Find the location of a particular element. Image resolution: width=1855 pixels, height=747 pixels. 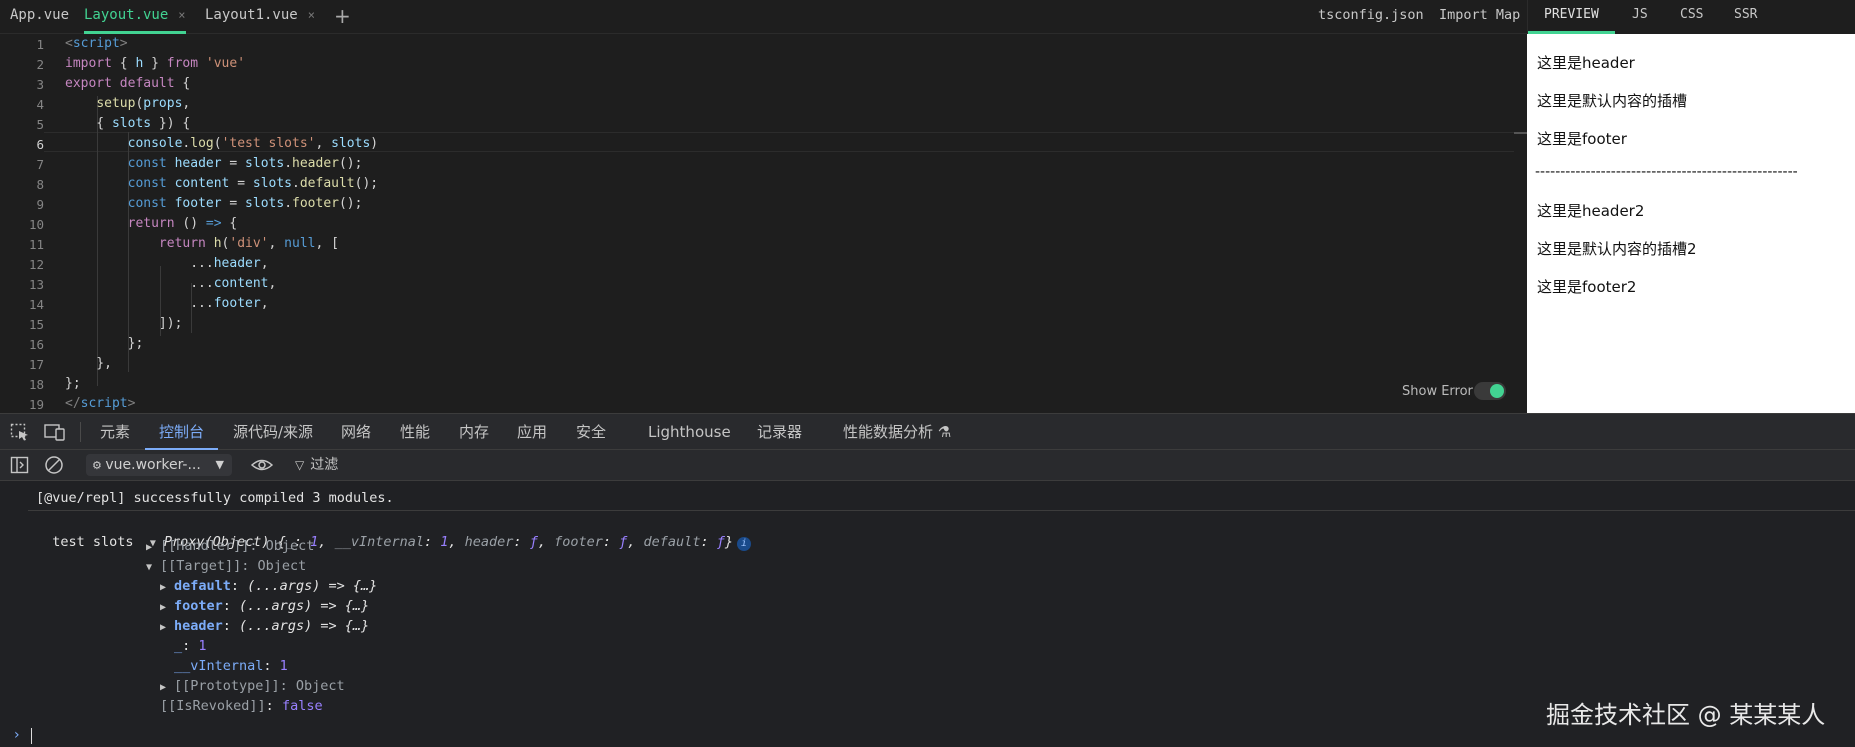

tab-network: 网络 is located at coordinates (356, 432).